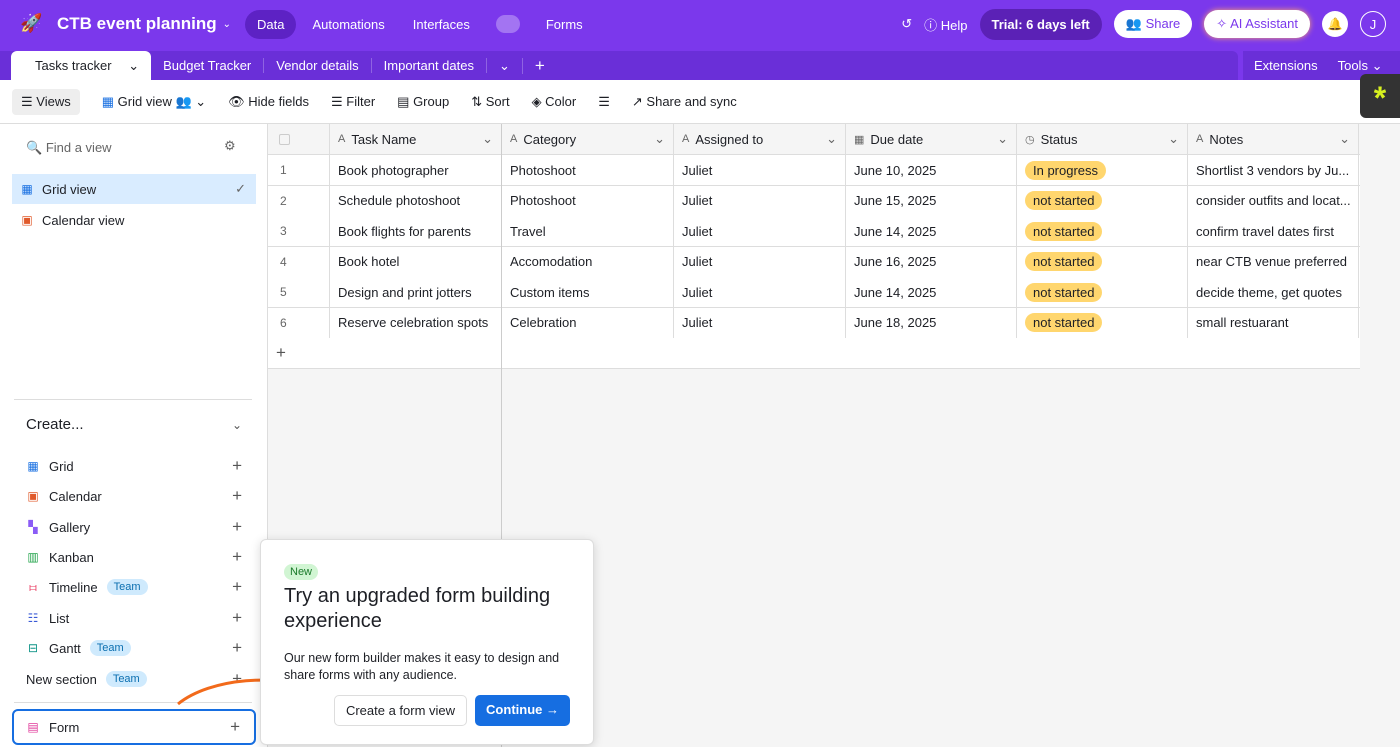  What do you see at coordinates (348, 24) in the screenshot?
I see `nav-automations: Automations` at bounding box center [348, 24].